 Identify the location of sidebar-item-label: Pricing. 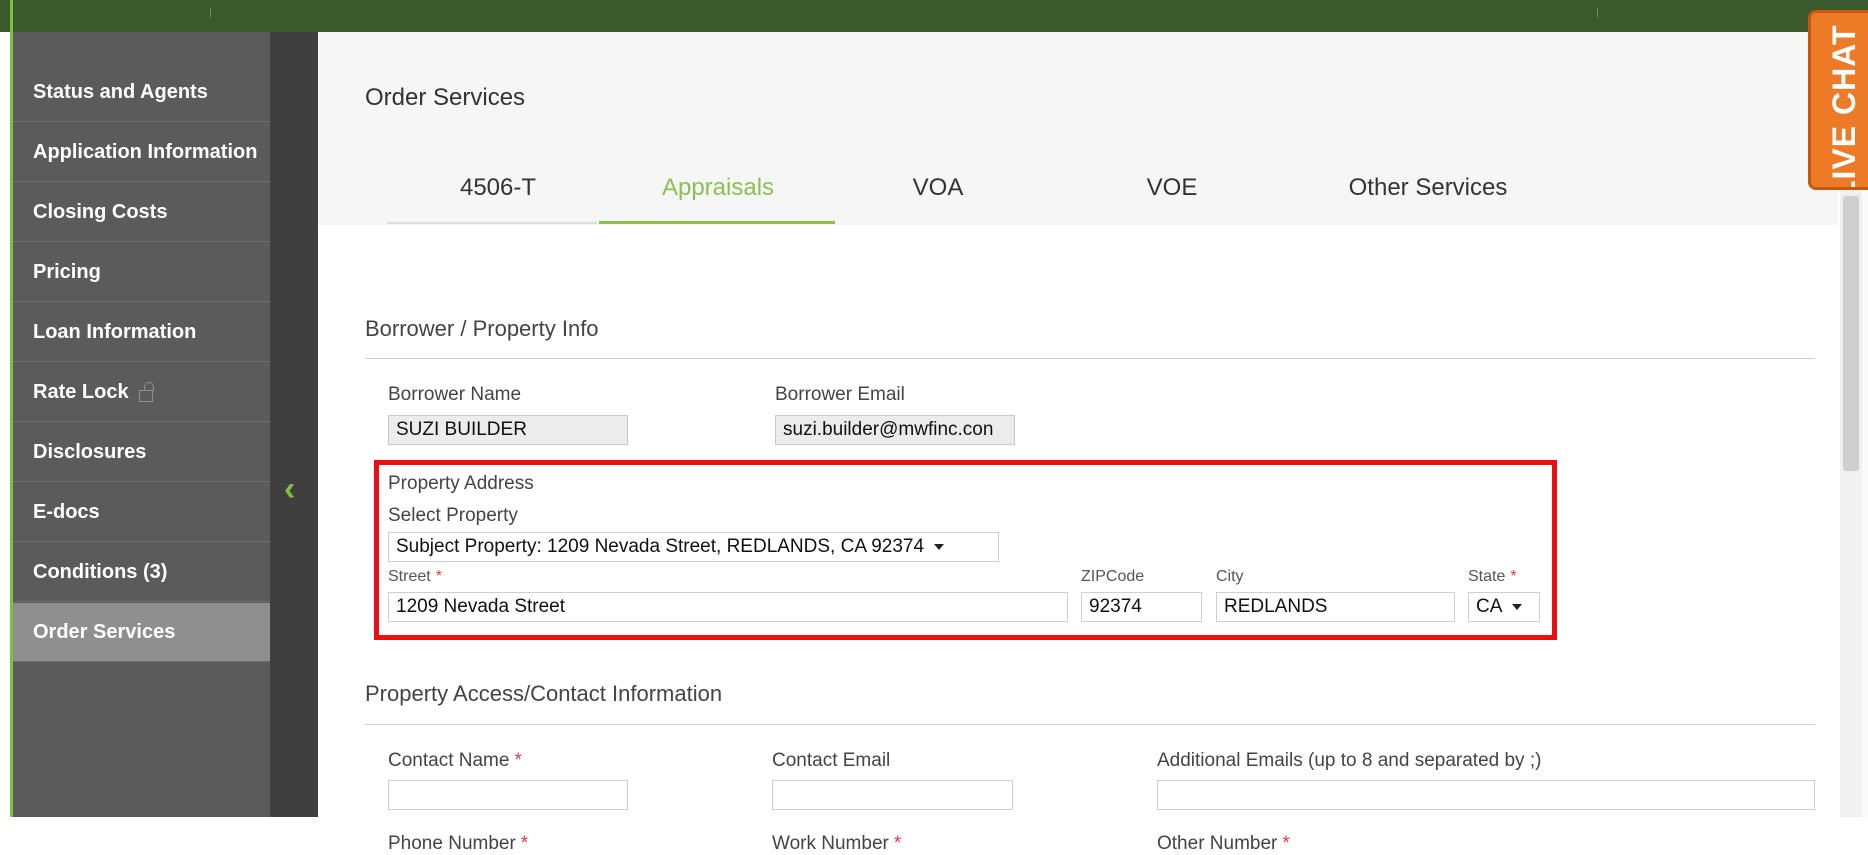
(67, 271).